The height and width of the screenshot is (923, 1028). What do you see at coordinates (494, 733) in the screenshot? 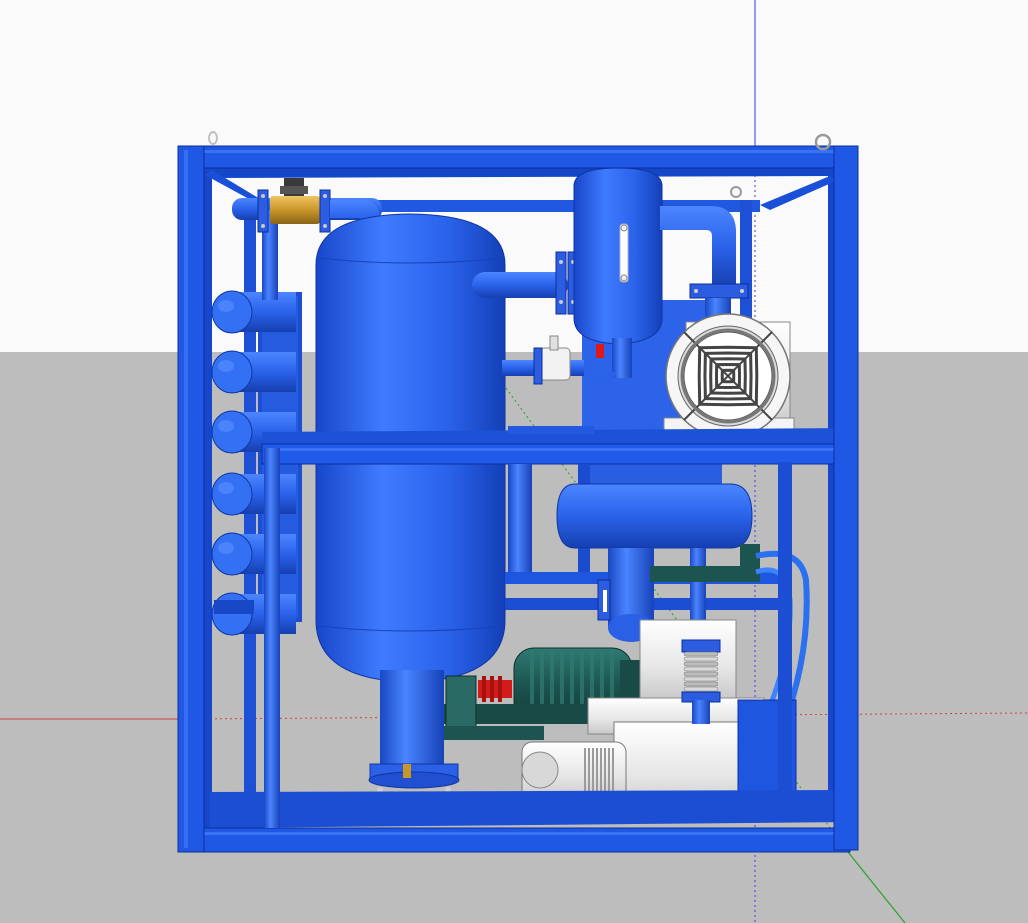
I see `green-outlet-pipe` at bounding box center [494, 733].